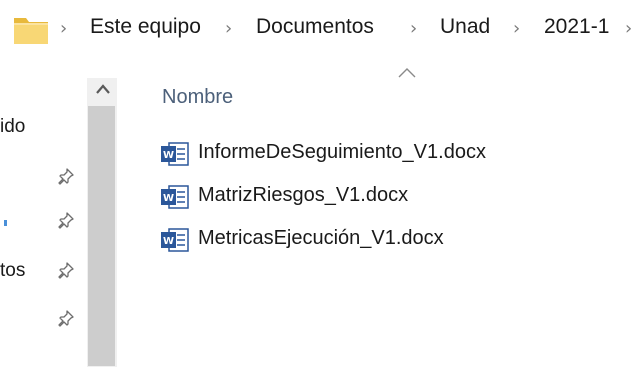 Image resolution: width=642 pixels, height=367 pixels. Describe the element at coordinates (407, 73) in the screenshot. I see `sort-ascending-icon` at that location.